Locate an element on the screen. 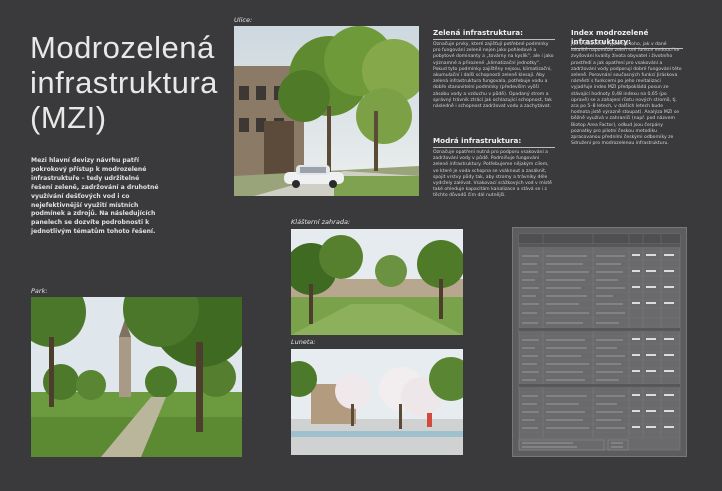 Image resolution: width=722 pixels, height=491 pixels. caption-luneta: Luneta: is located at coordinates (303, 342).